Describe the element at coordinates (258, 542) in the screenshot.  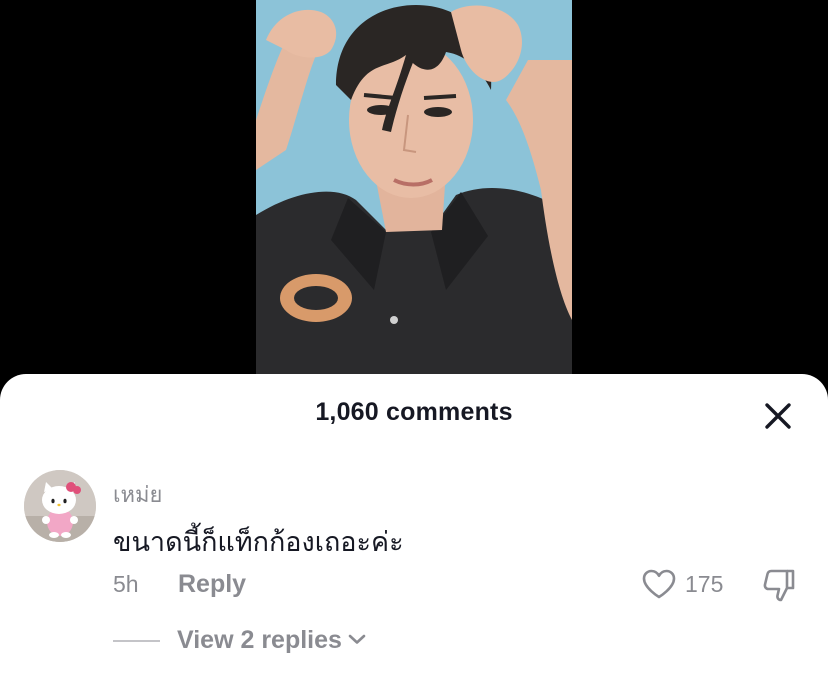
I see `comment-text: ขนาดนี้ก็แท็กก้องเถอะค่ะ` at that location.